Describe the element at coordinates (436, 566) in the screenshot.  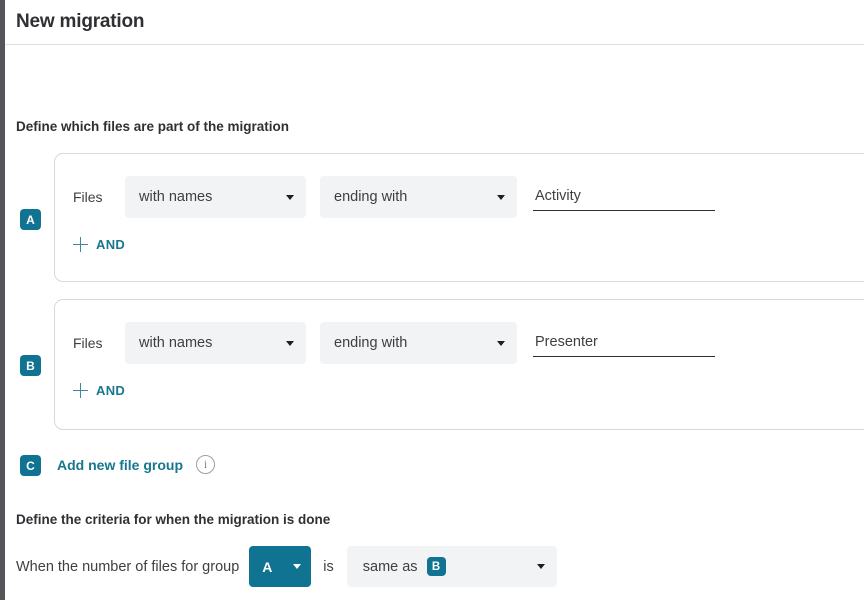
I see `criteria-comparison-badge: B` at that location.